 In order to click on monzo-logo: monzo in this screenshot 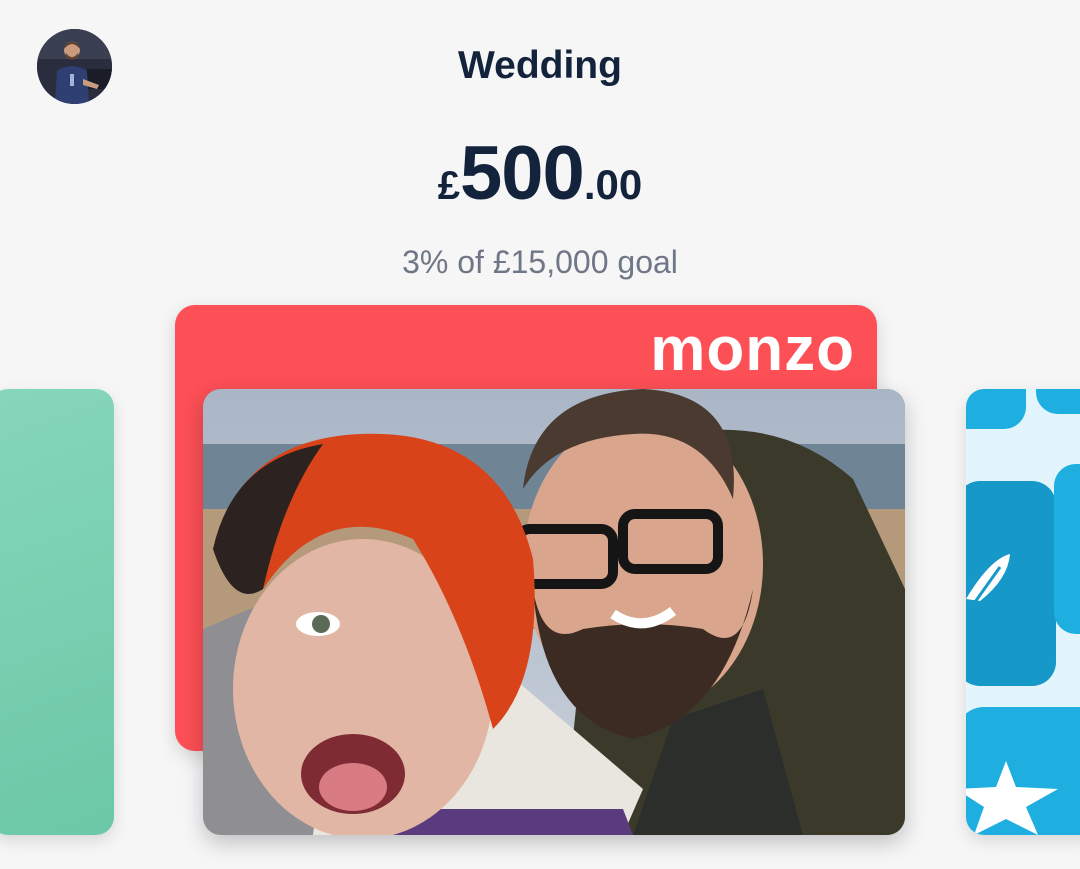, I will do `click(752, 349)`.